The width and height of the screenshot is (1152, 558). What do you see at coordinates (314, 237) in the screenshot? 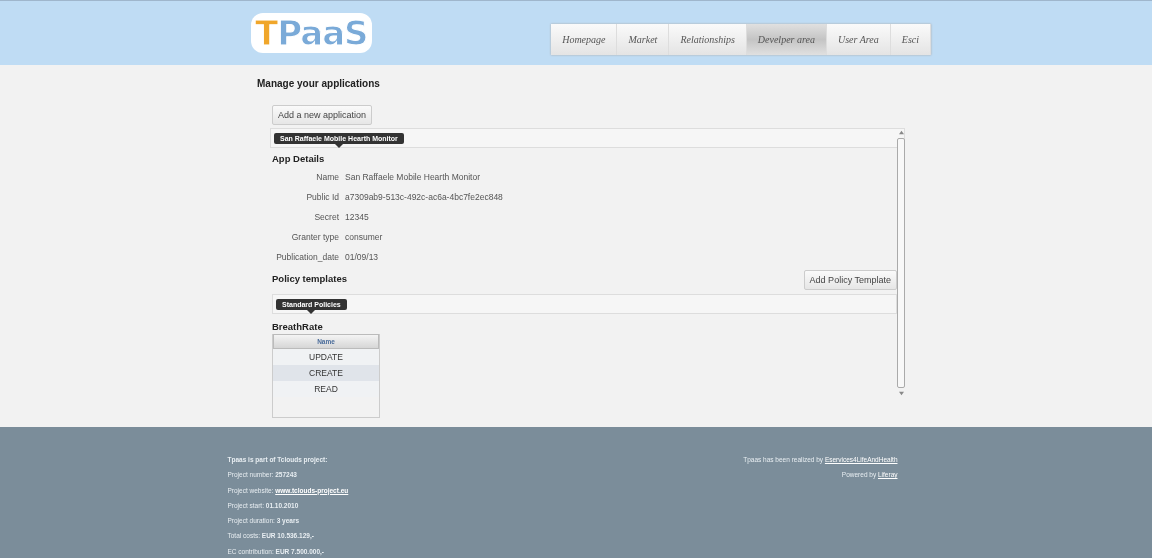
I see `field-label: Granter type` at bounding box center [314, 237].